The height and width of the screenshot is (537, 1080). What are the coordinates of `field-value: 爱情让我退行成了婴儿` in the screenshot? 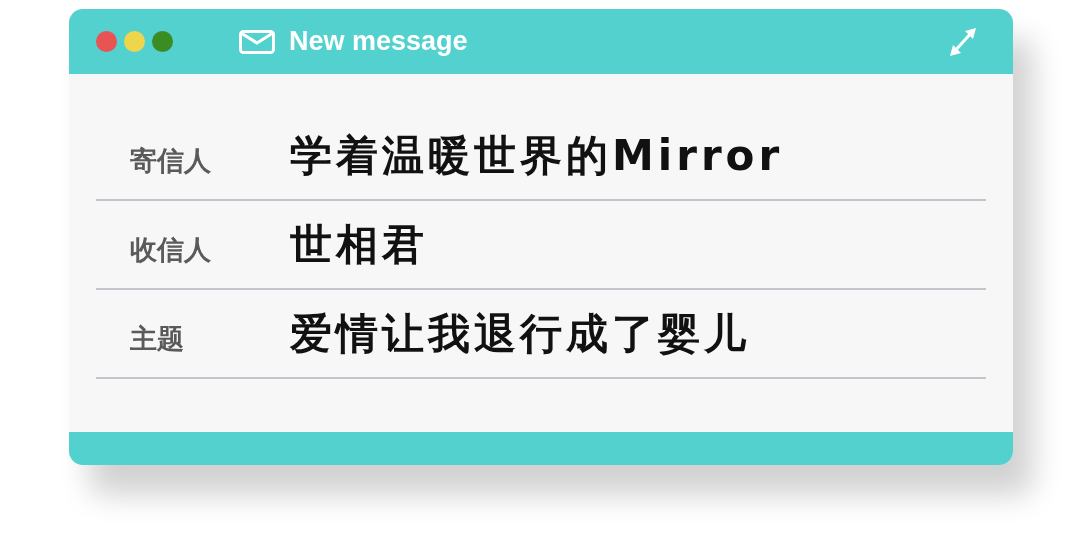 It's located at (520, 334).